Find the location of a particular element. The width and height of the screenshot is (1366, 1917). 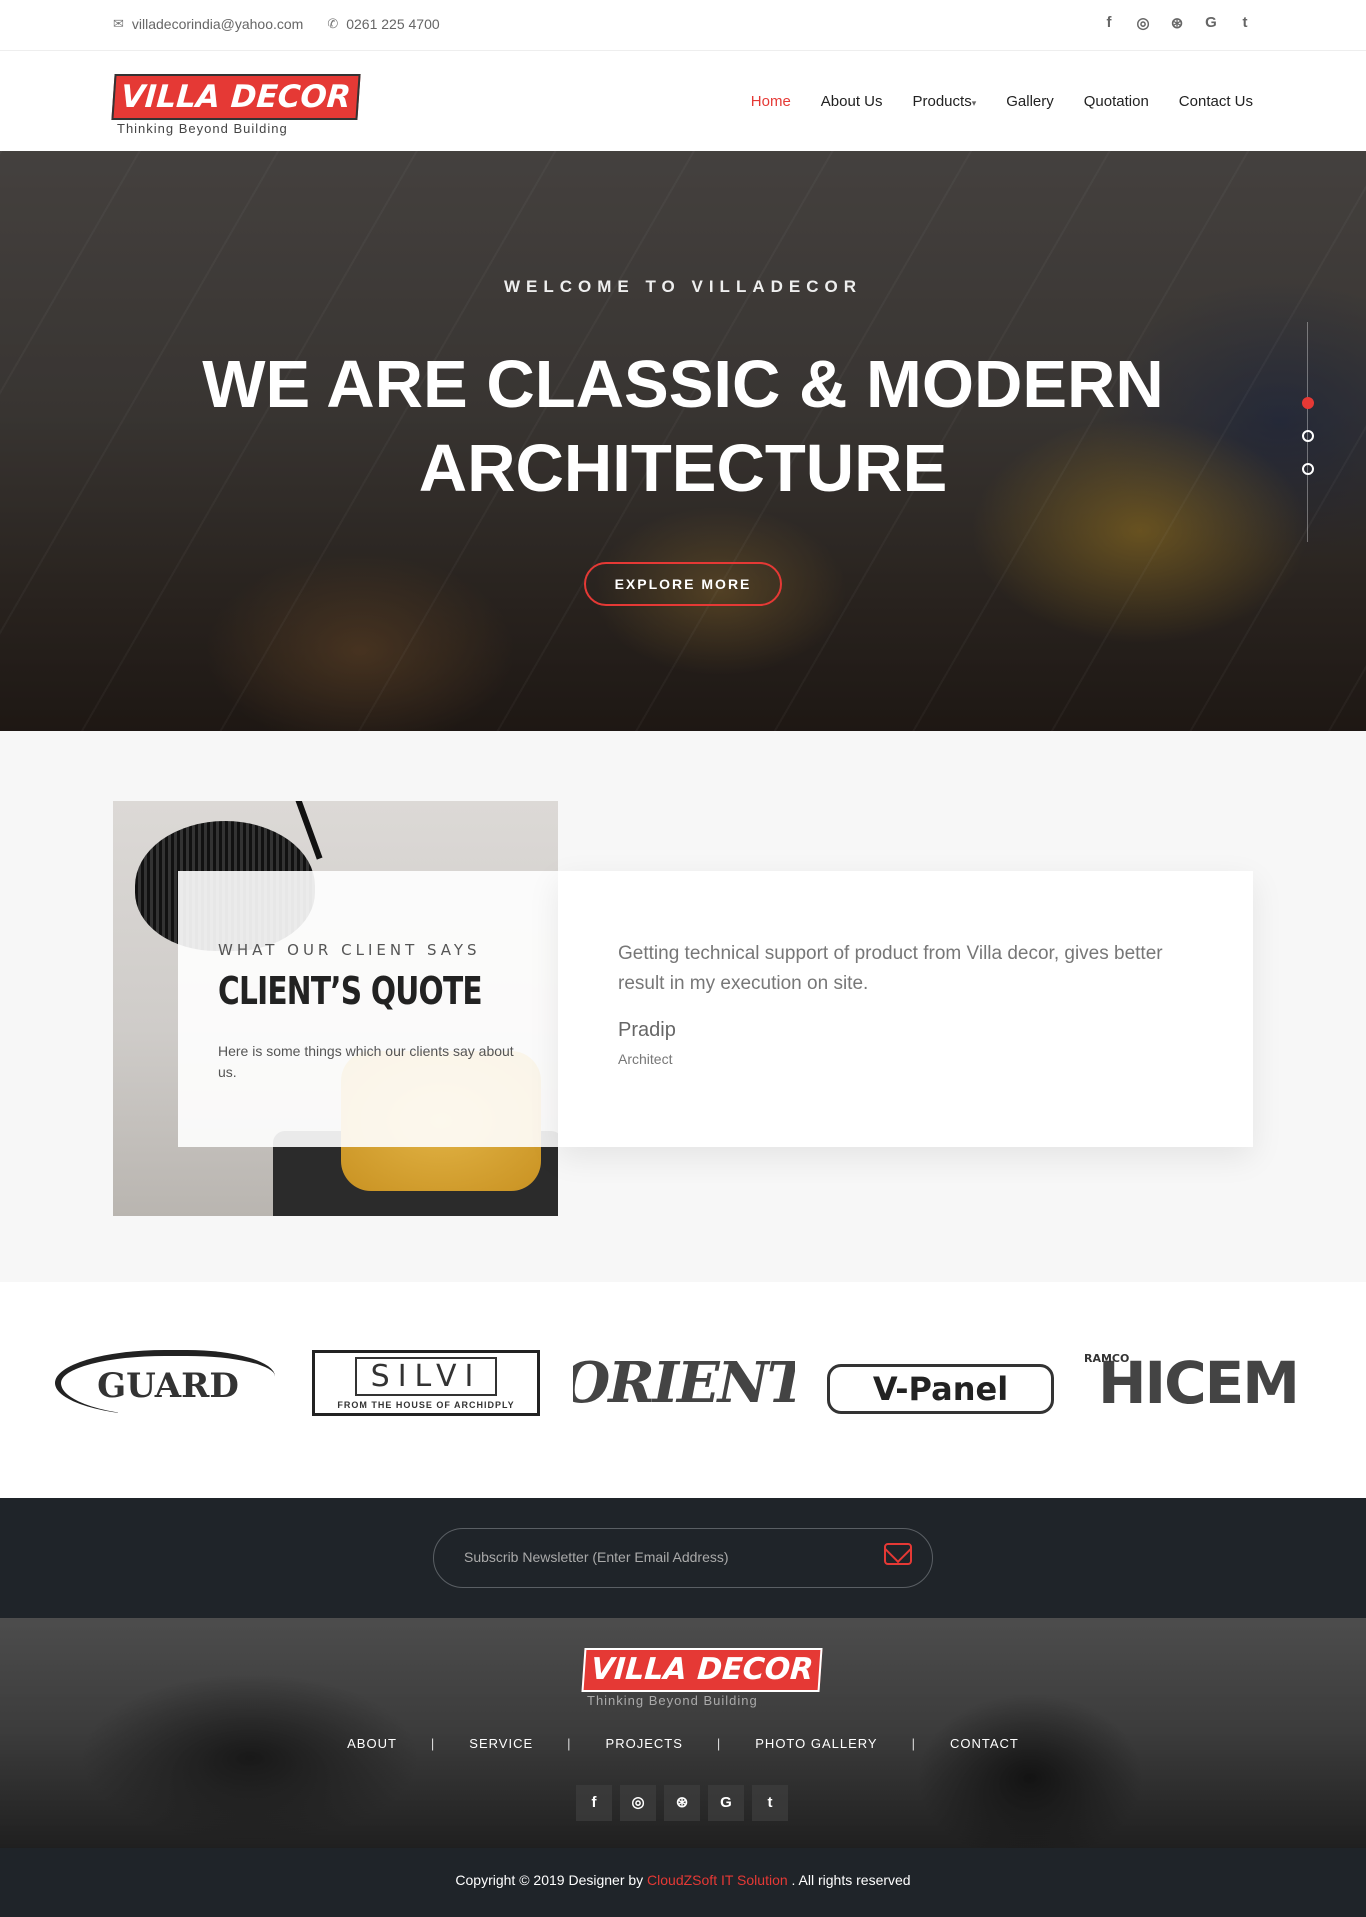

footer-social-links: f ◎ ⊛ G t is located at coordinates (682, 1803).